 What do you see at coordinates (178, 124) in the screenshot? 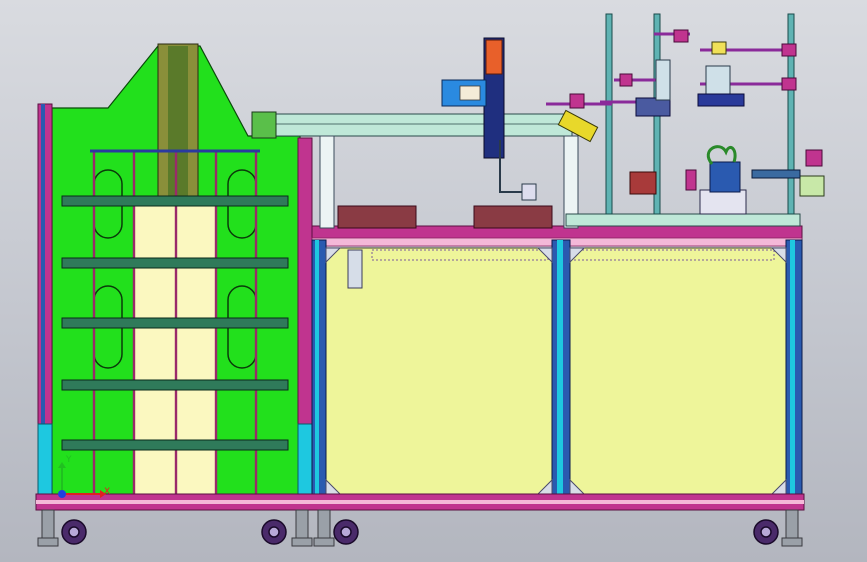
I see `center-rail-inner` at bounding box center [178, 124].